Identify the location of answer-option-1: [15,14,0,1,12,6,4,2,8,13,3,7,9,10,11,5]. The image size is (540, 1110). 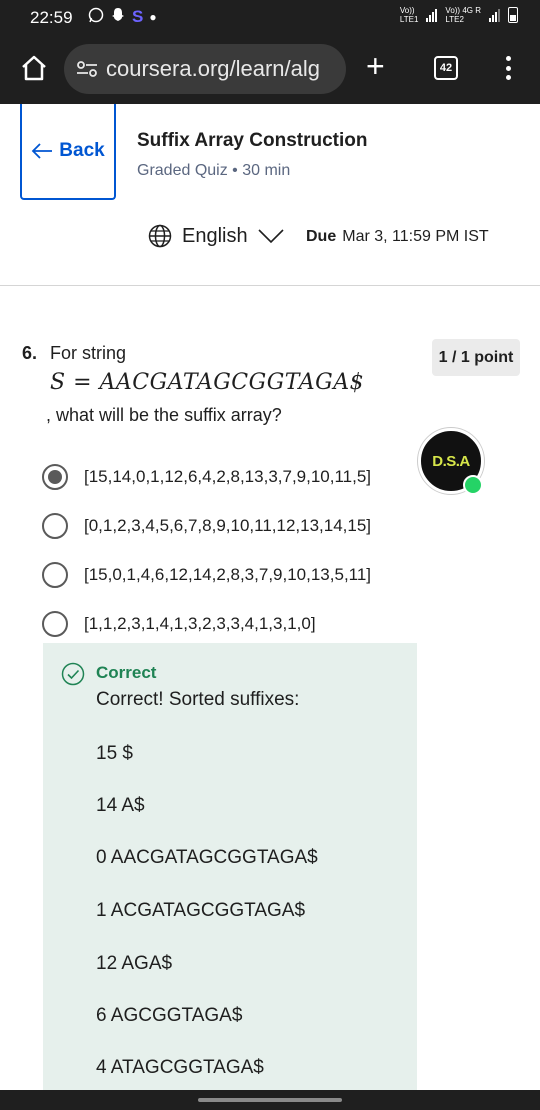
(206, 476).